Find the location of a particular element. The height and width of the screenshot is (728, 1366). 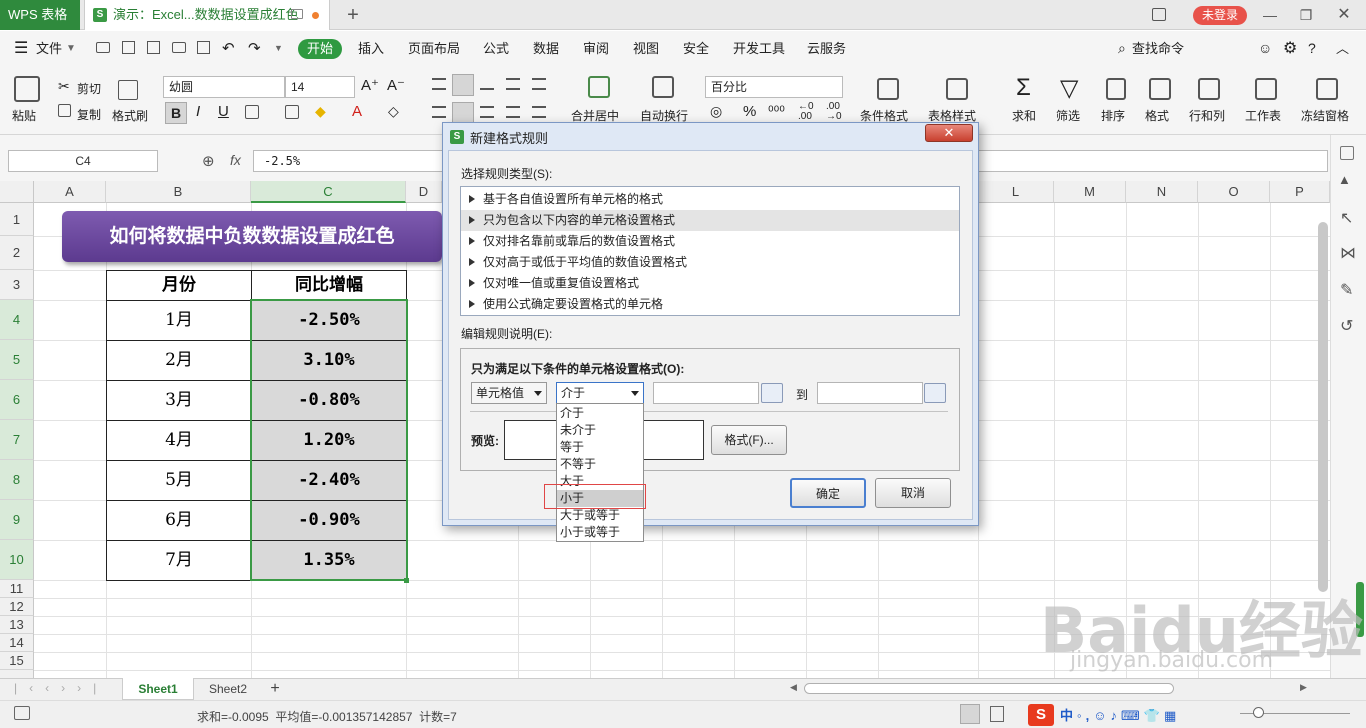

currency-icon: ◎ is located at coordinates (716, 111).